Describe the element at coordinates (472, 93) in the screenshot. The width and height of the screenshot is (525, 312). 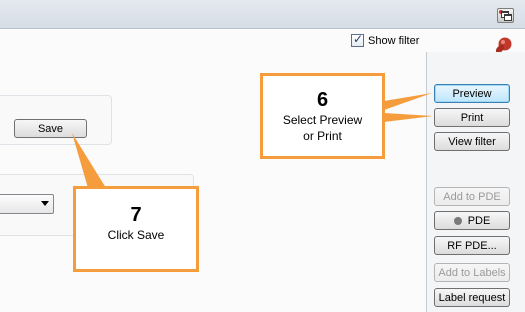
I see `preview-button: Preview` at that location.